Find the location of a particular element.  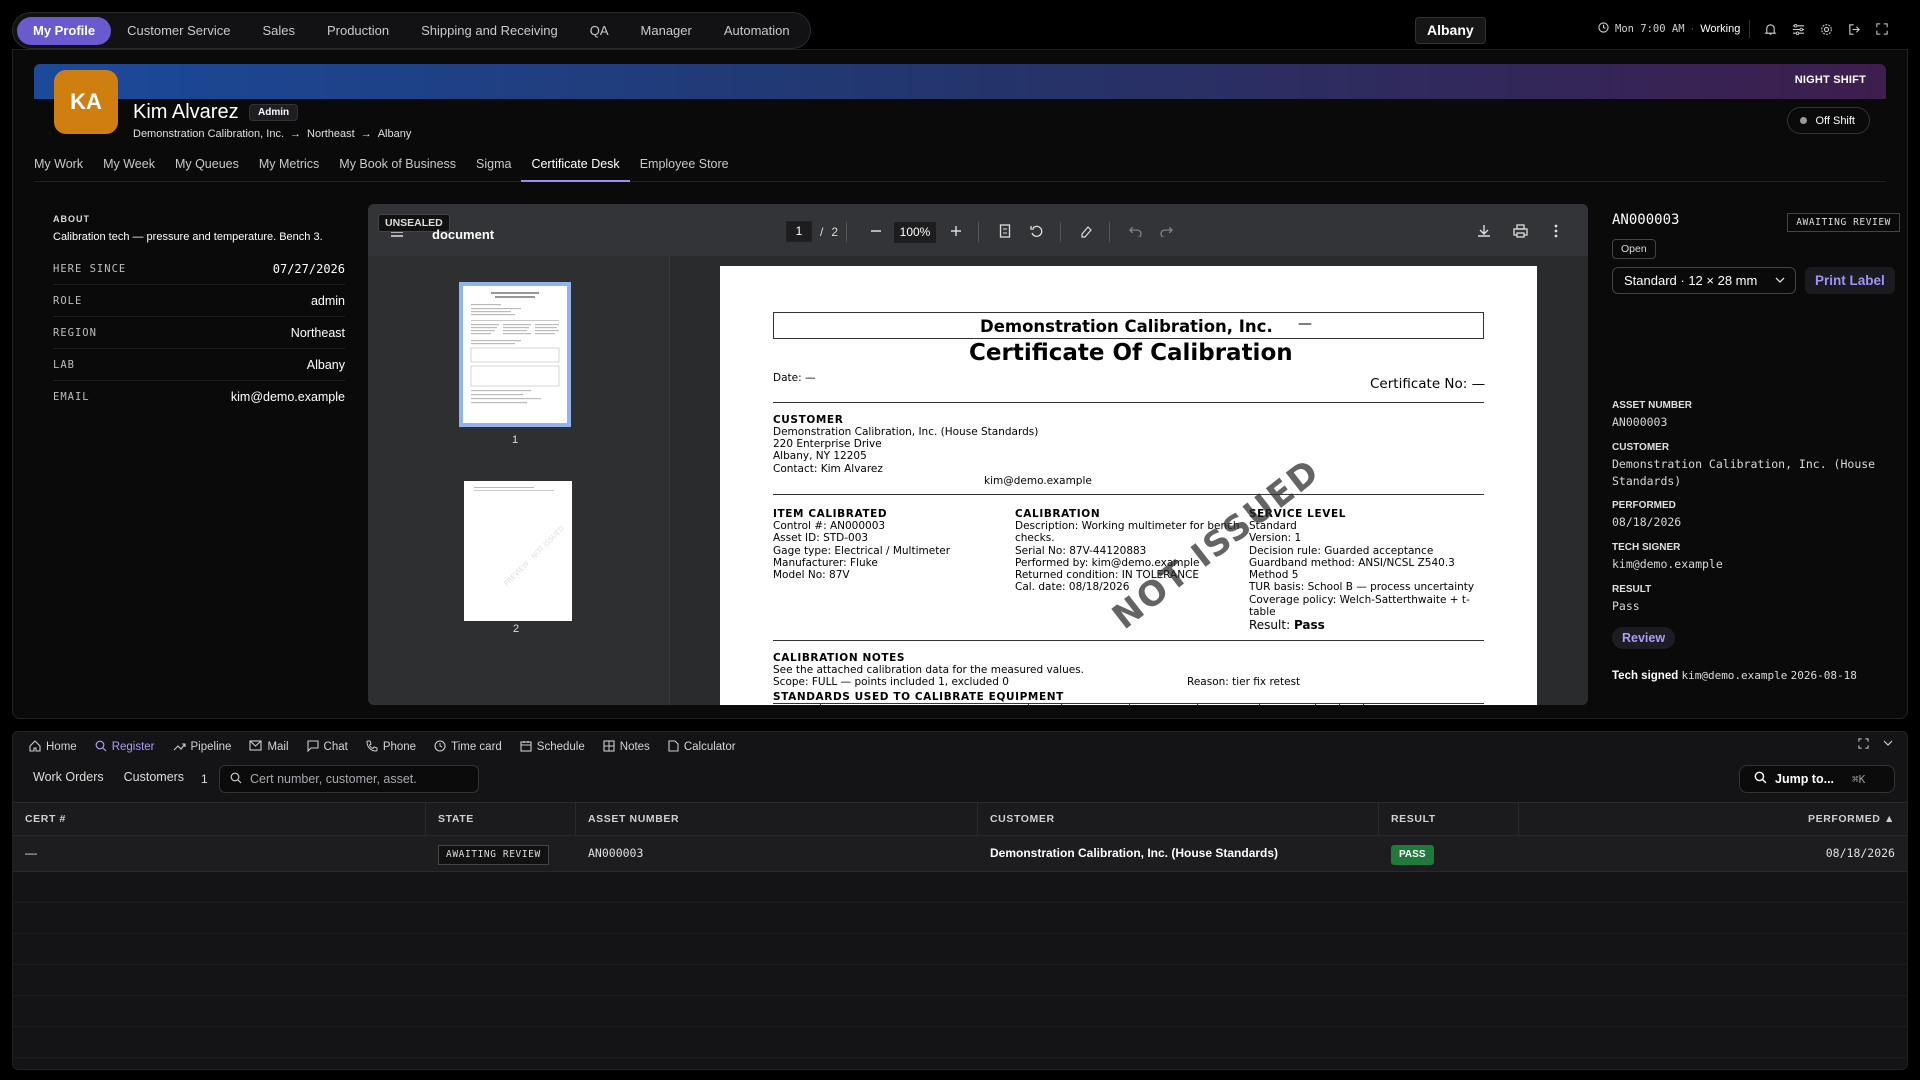

column-header-result: RESULT is located at coordinates (1449, 819).